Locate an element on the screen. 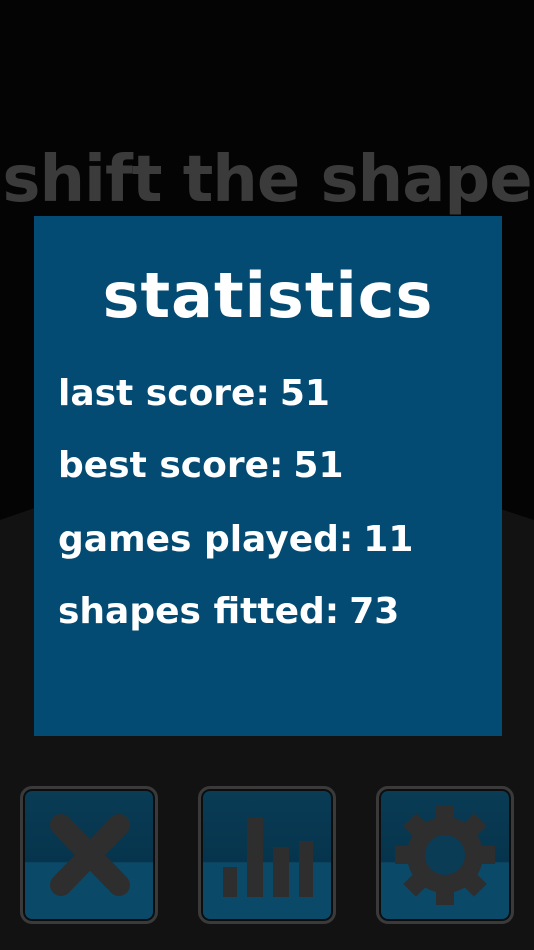 The image size is (534, 950). stat-label: best score: is located at coordinates (171, 465).